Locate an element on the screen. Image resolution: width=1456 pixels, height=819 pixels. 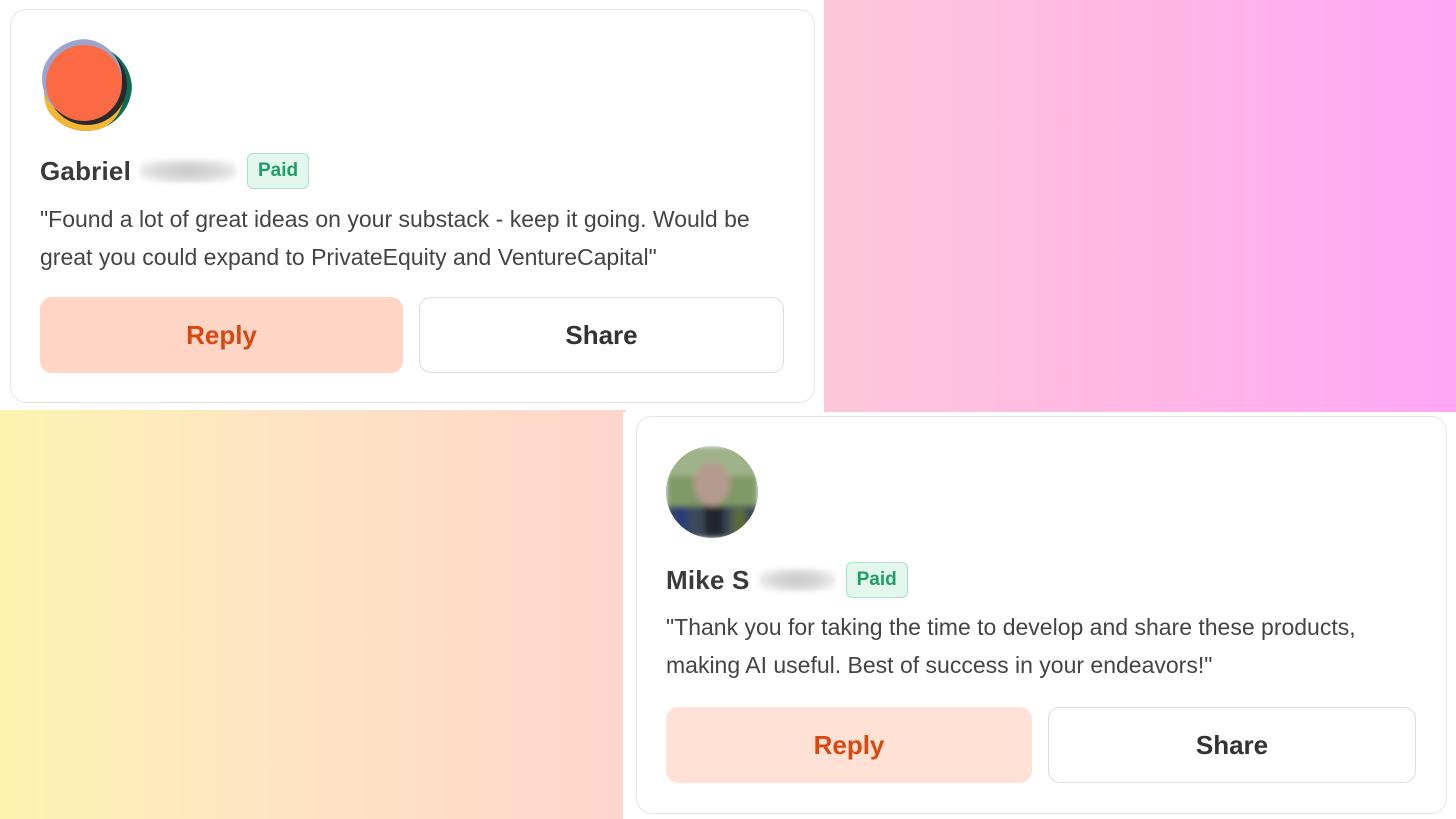
author-row: Gabriel Paid is located at coordinates (175, 171).